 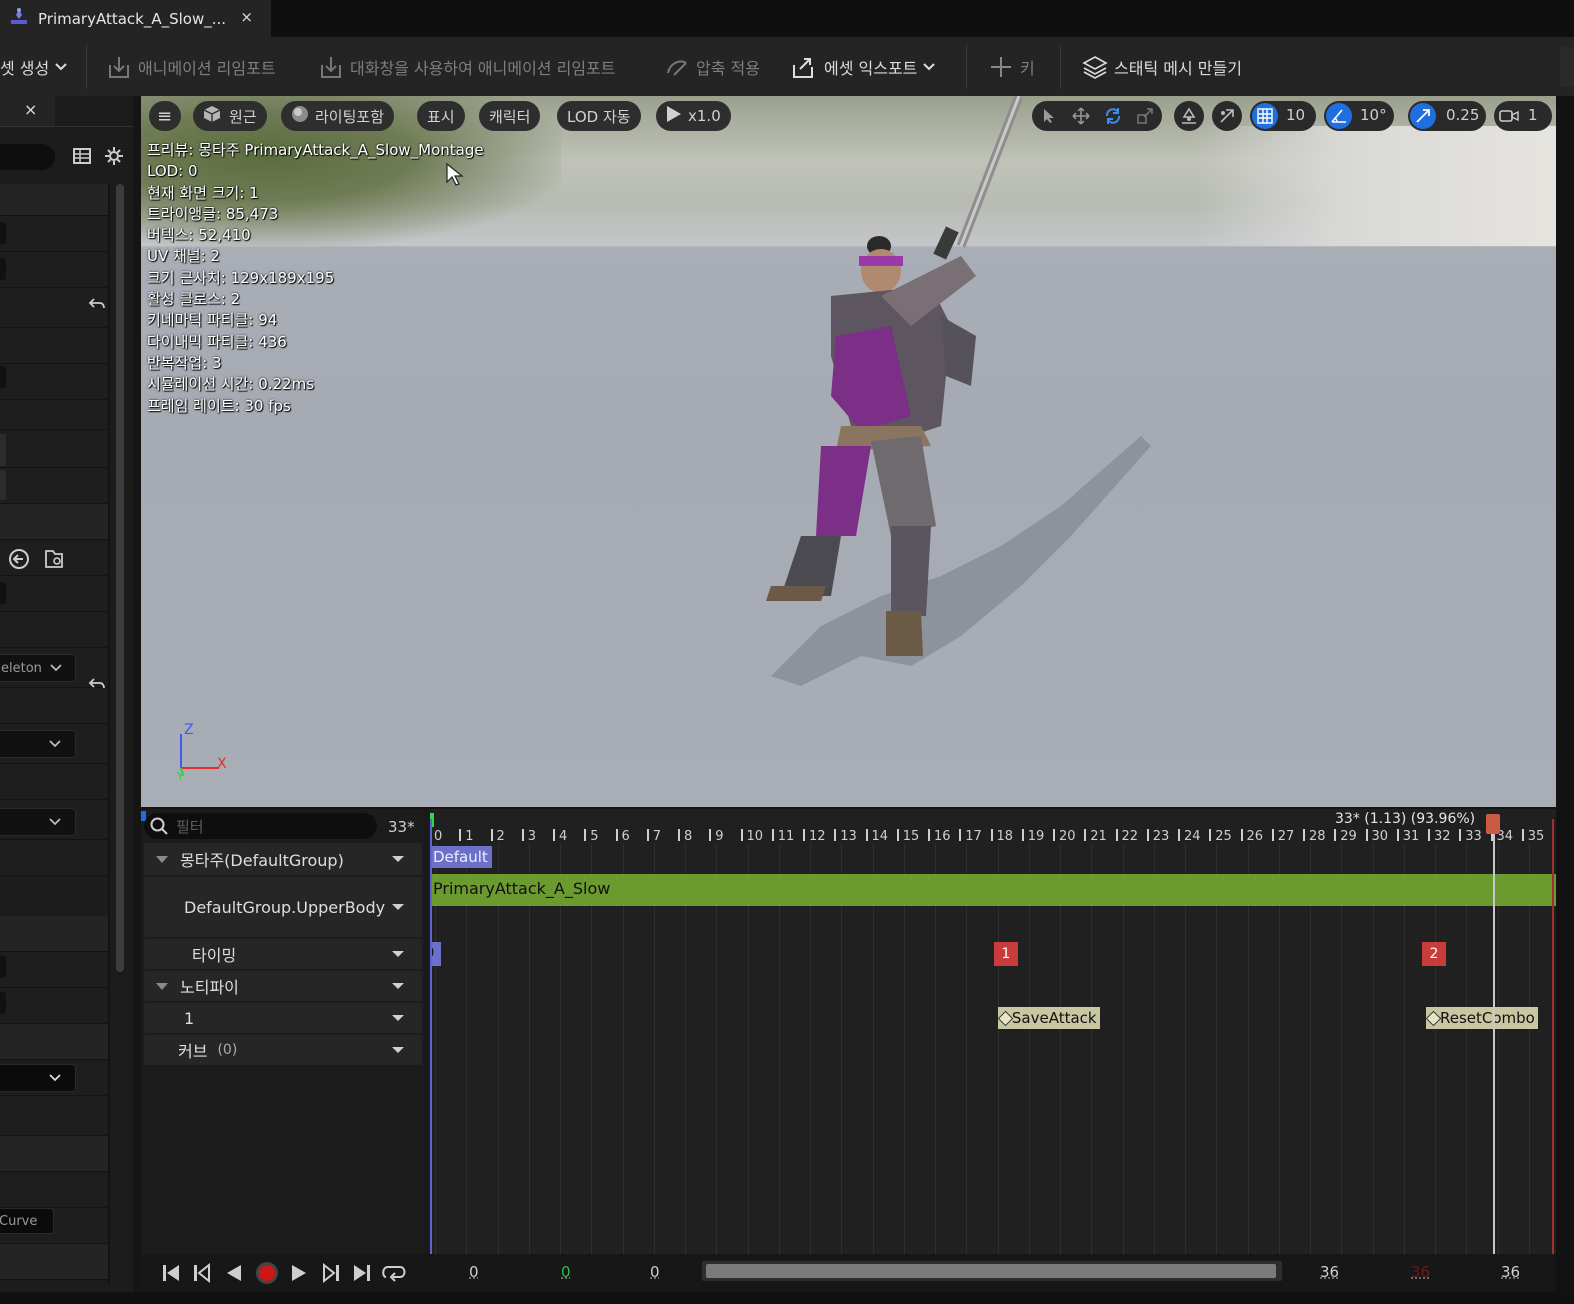 What do you see at coordinates (338, 116) in the screenshot?
I see `lighting-mode-button: 라이팅포함` at bounding box center [338, 116].